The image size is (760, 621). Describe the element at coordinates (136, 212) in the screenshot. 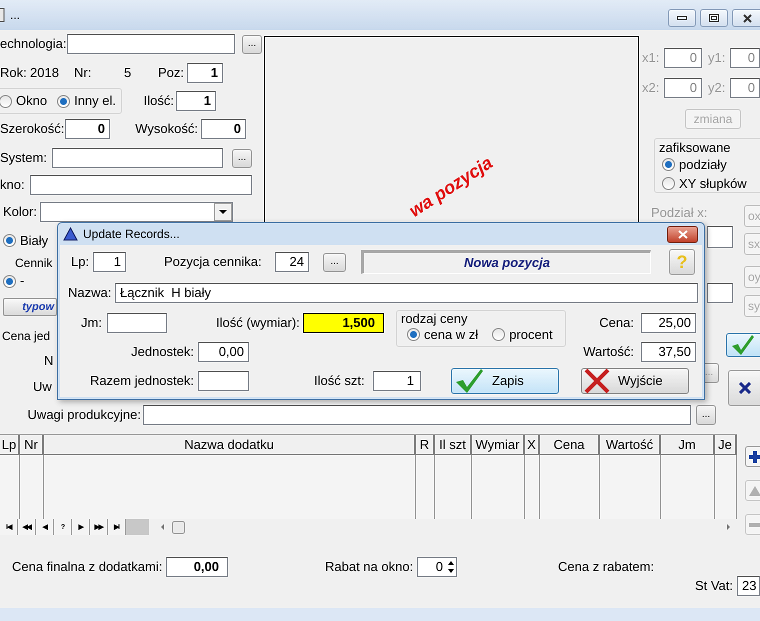

I see `color-dropdown` at that location.